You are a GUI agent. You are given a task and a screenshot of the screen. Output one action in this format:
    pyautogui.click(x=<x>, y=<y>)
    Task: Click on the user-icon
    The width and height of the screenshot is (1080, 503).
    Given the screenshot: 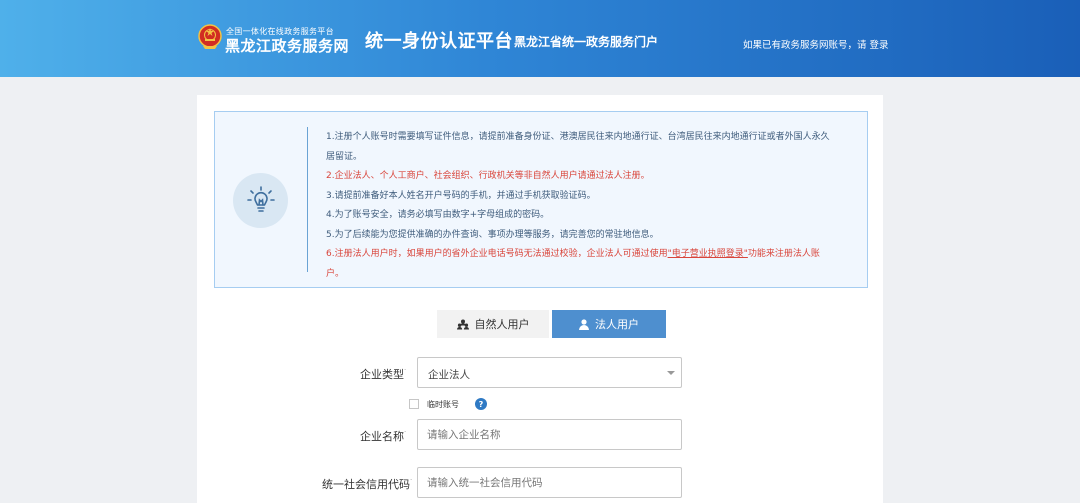 What is the action you would take?
    pyautogui.click(x=584, y=324)
    